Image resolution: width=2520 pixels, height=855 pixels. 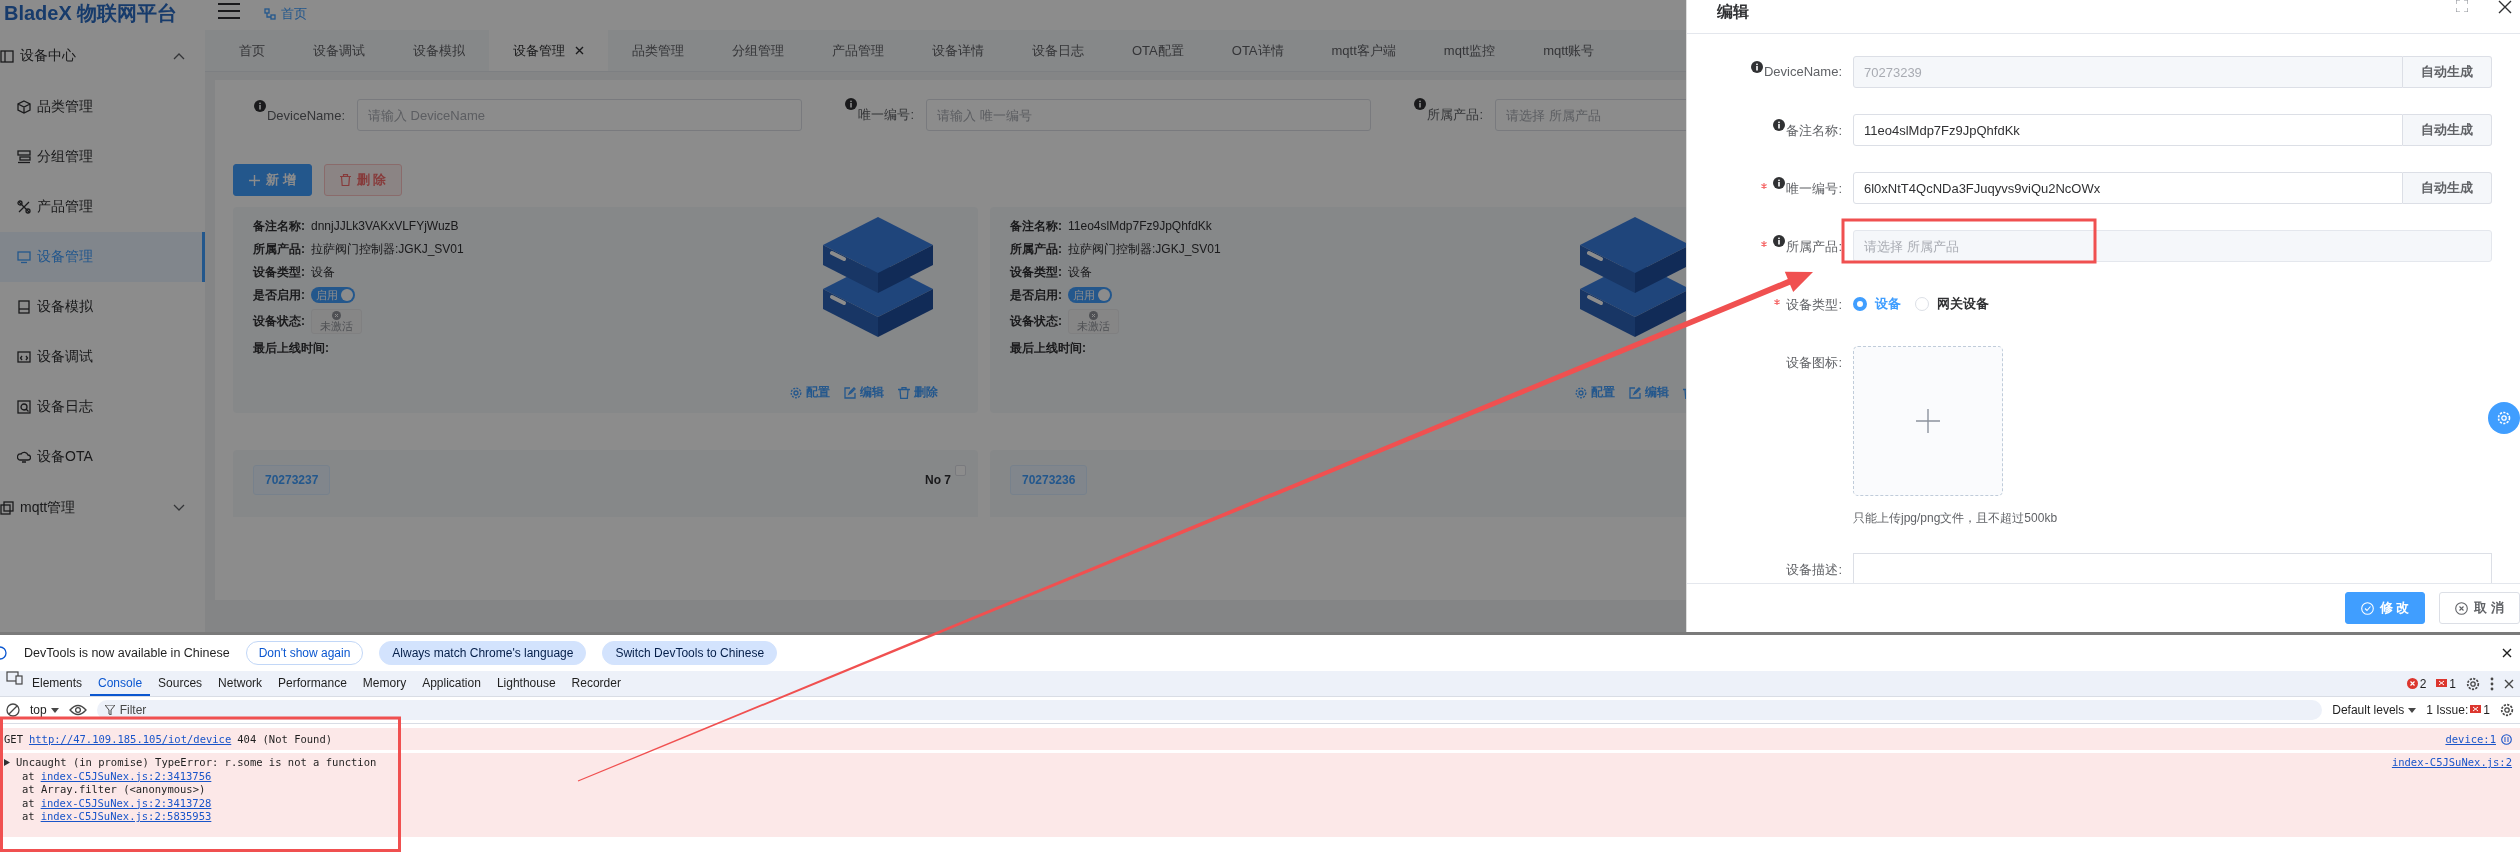 What do you see at coordinates (1363, 50) in the screenshot?
I see `tab: mqtt客户端` at bounding box center [1363, 50].